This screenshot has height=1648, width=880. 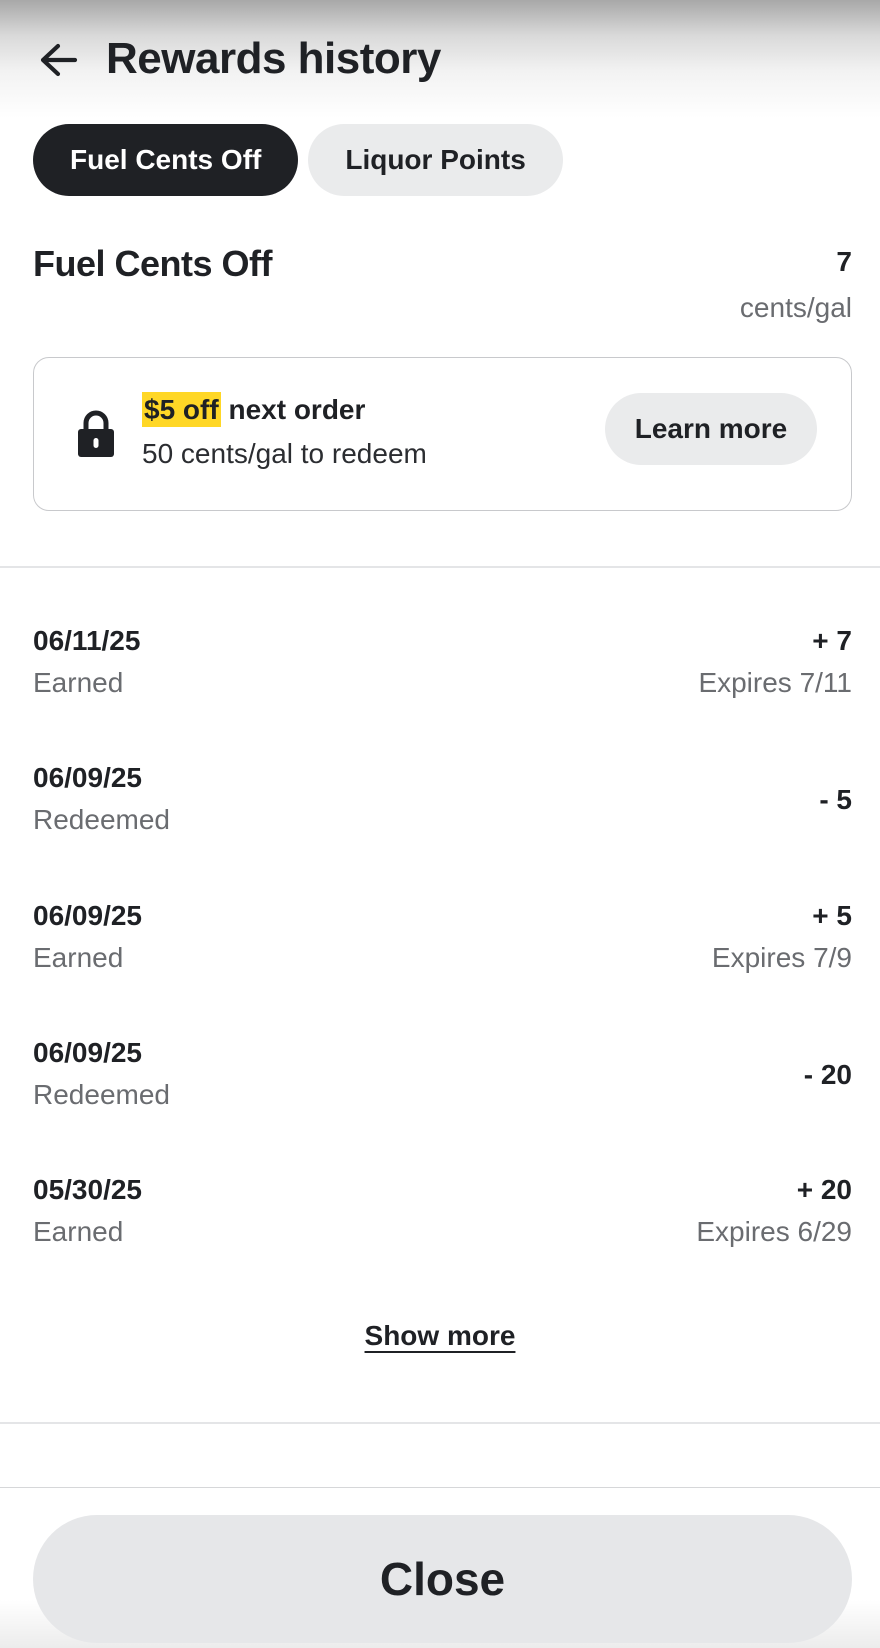 What do you see at coordinates (795, 307) in the screenshot?
I see `balance-unit: cents/gal` at bounding box center [795, 307].